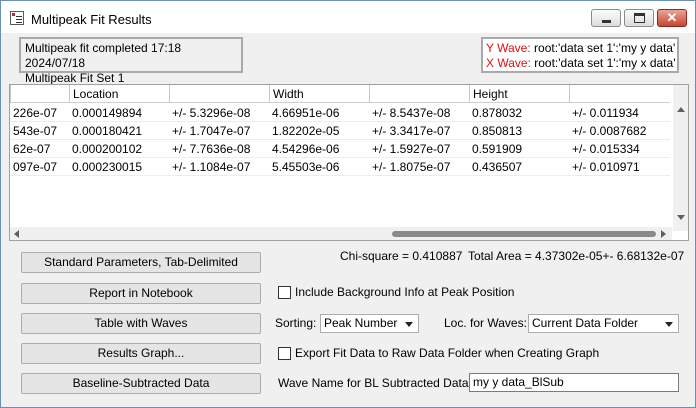 Image resolution: width=696 pixels, height=408 pixels. Describe the element at coordinates (680, 158) in the screenshot. I see `table-vertical-scrollbar` at that location.